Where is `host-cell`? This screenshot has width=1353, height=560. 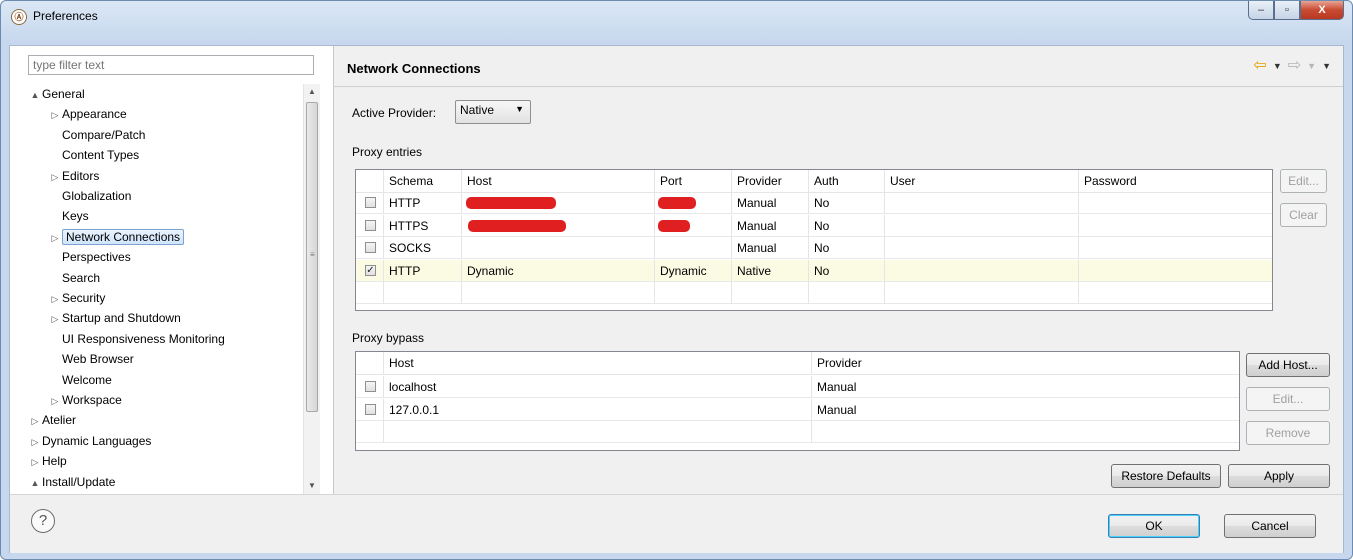 host-cell is located at coordinates (558, 248).